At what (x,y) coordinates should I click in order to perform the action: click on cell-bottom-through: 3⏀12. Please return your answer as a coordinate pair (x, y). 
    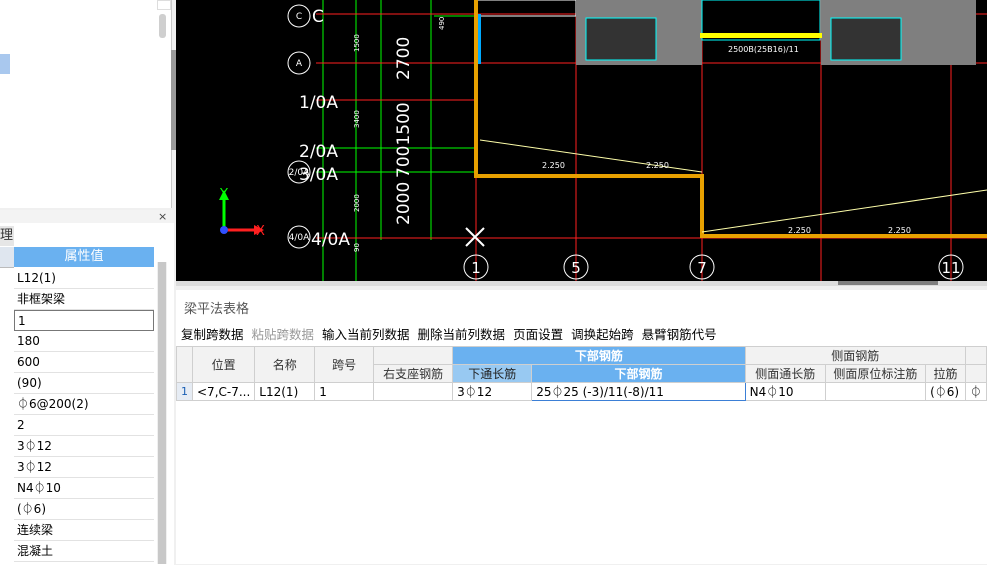
    Looking at the image, I should click on (492, 391).